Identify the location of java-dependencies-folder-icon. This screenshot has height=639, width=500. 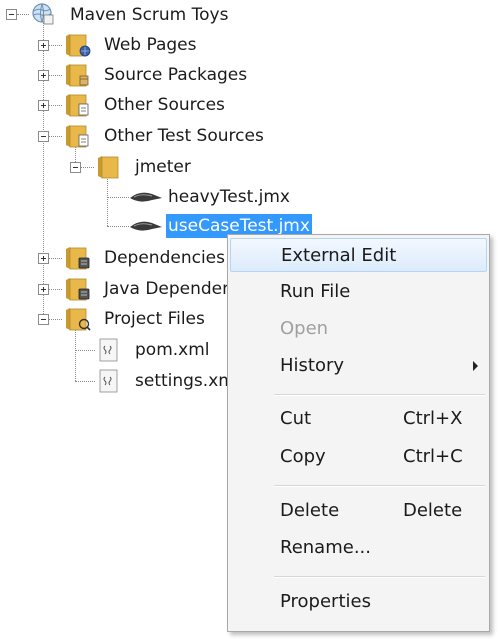
(78, 289).